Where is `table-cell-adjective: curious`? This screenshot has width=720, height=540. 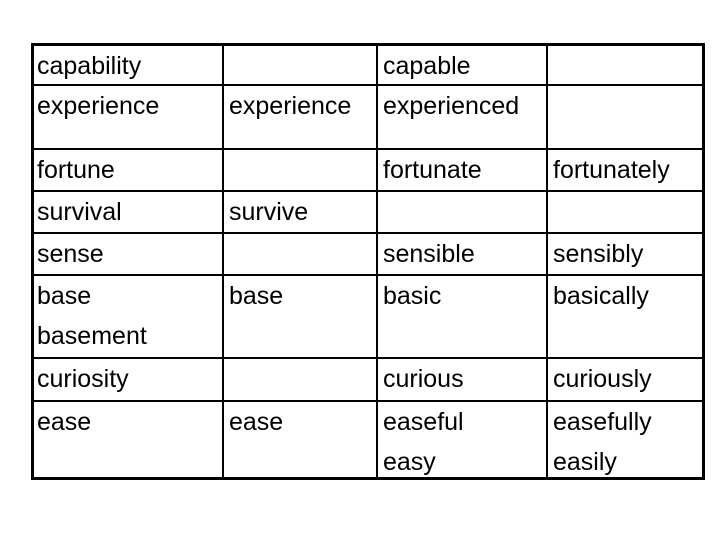 table-cell-adjective: curious is located at coordinates (420, 379).